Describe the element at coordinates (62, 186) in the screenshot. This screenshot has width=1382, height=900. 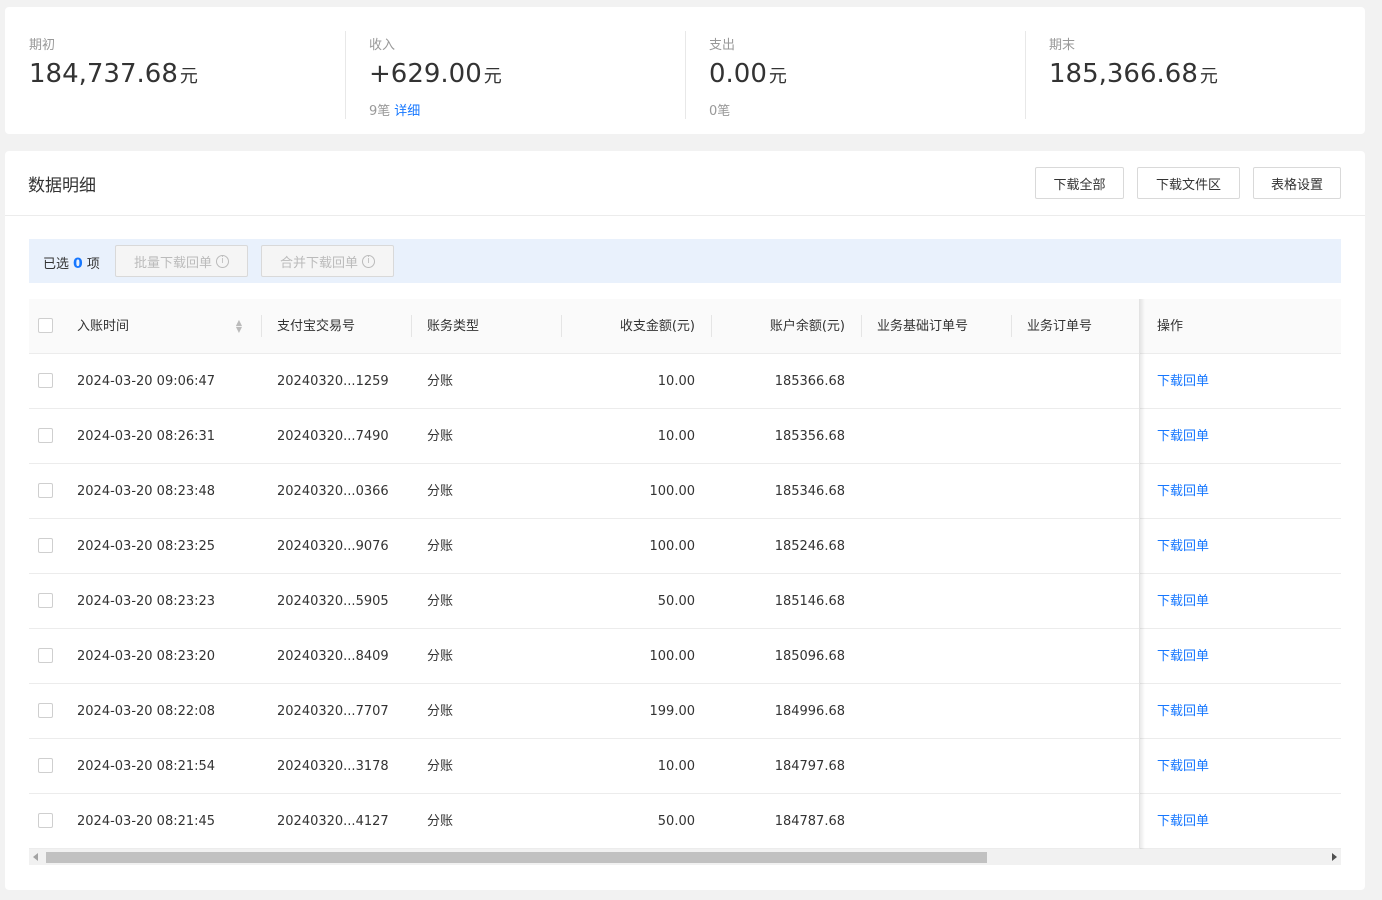
I see `page-title: 数据明细` at that location.